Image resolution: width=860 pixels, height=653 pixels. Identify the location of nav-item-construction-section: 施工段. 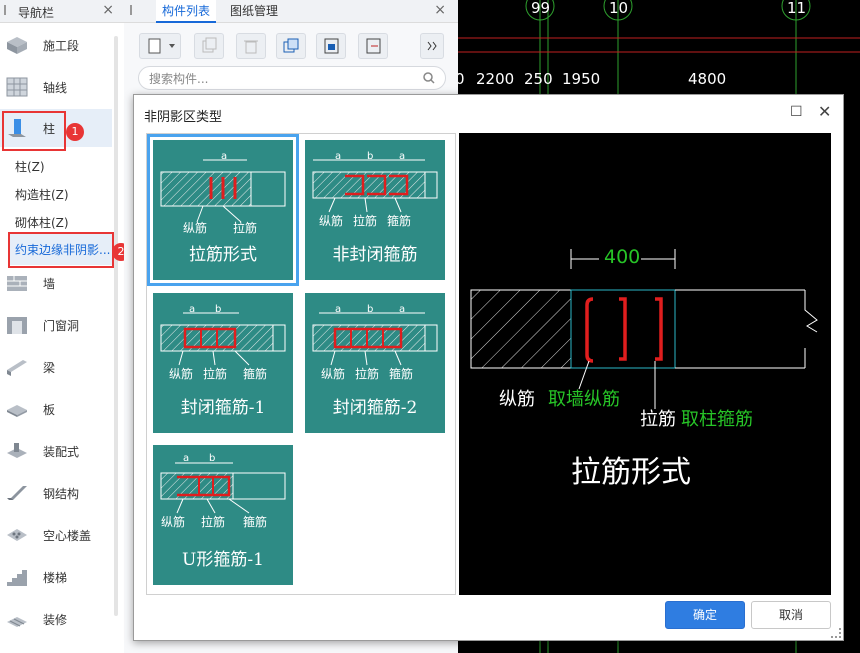
(56, 45).